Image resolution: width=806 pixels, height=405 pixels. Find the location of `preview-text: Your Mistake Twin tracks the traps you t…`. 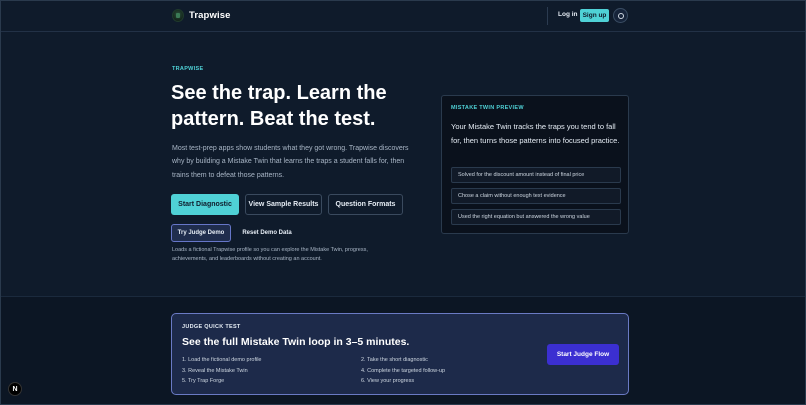

preview-text: Your Mistake Twin tracks the traps you t… is located at coordinates (535, 133).